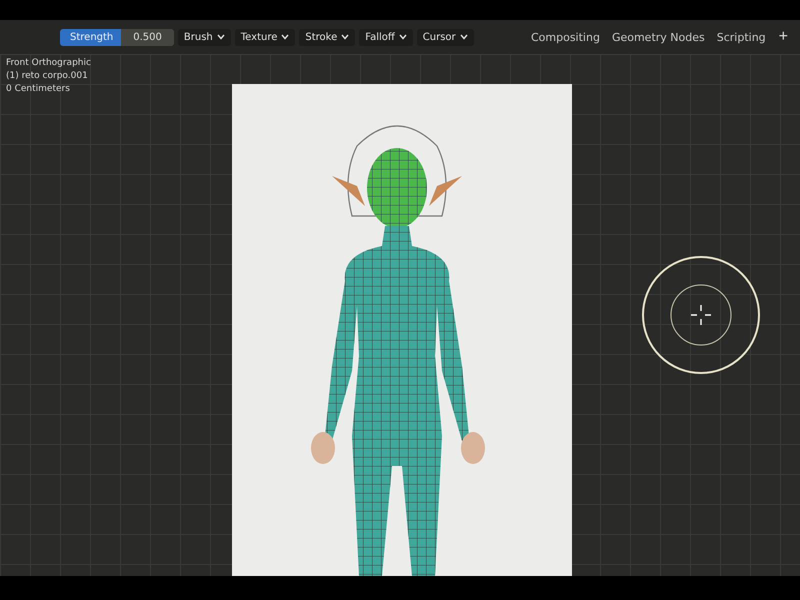  I want to click on brush-cursor-icon, so click(701, 315).